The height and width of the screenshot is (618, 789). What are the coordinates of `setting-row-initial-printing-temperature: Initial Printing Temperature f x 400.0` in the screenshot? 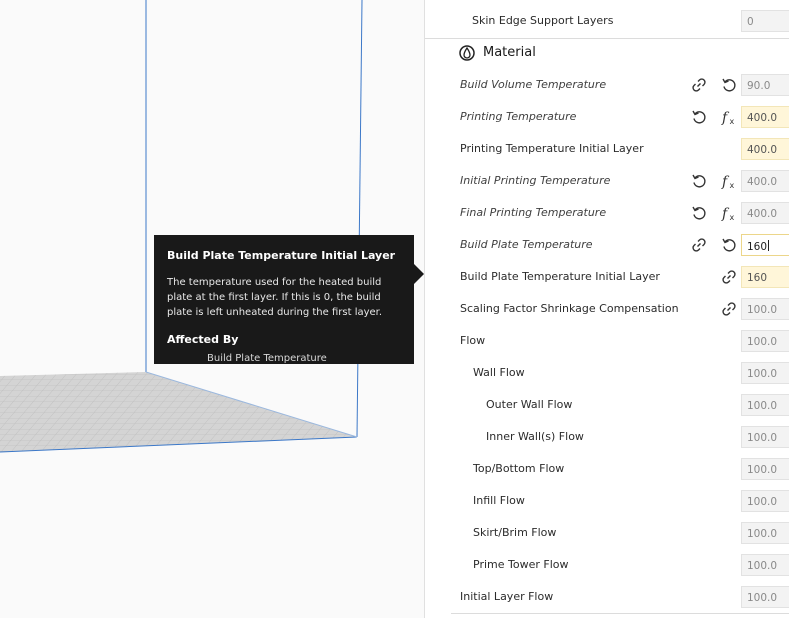 It's located at (607, 181).